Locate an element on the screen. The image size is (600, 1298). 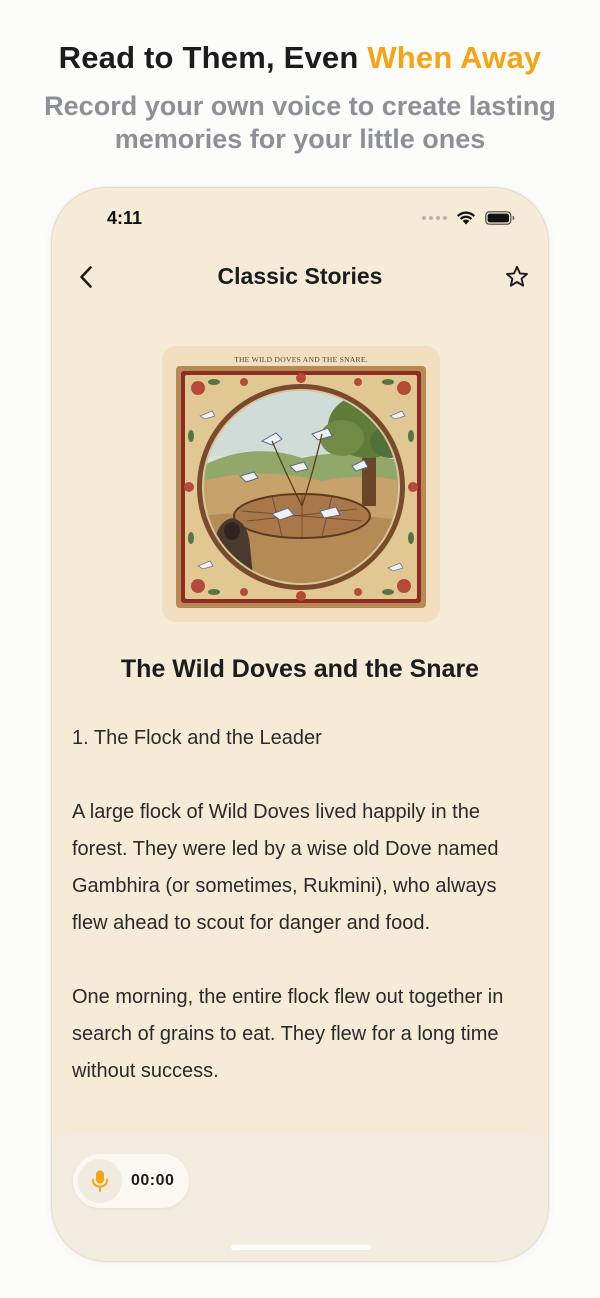
story-cover-image: THE WILD DOVES AND THE SNARE. is located at coordinates (301, 484).